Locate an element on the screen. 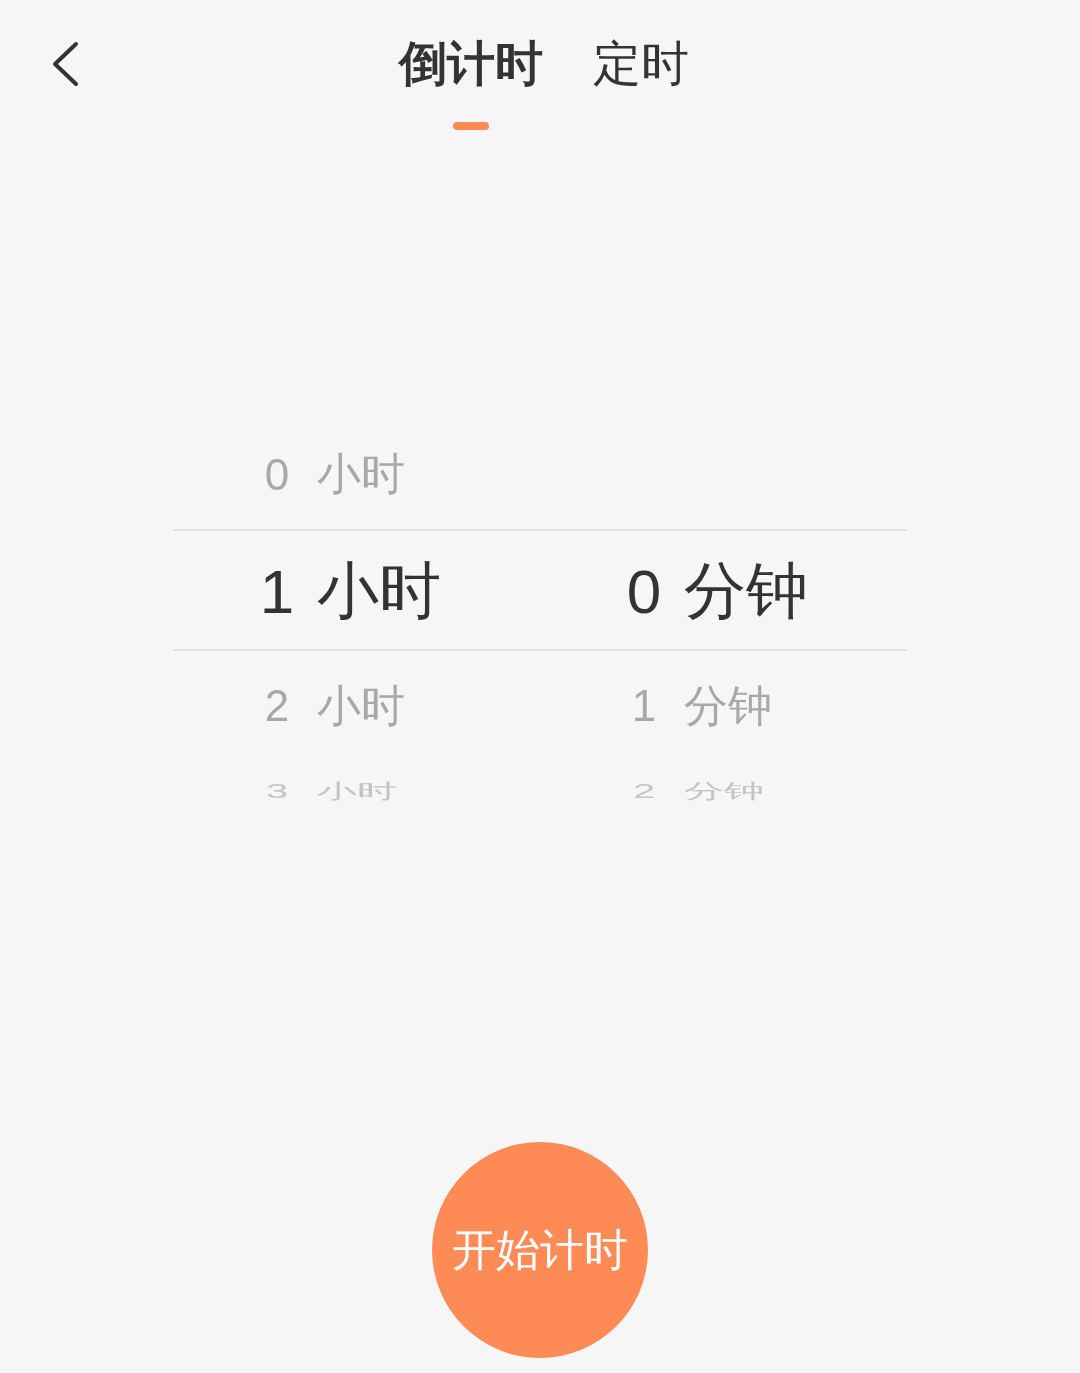 This screenshot has height=1373, width=1080. tab-indicator is located at coordinates (471, 126).